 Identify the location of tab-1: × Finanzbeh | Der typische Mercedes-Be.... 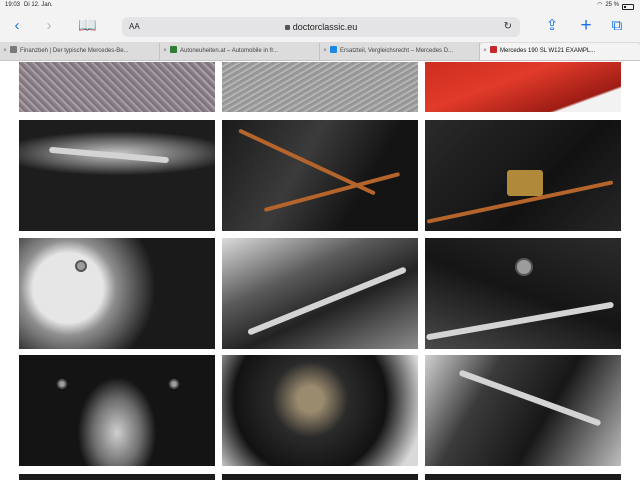
(80, 51).